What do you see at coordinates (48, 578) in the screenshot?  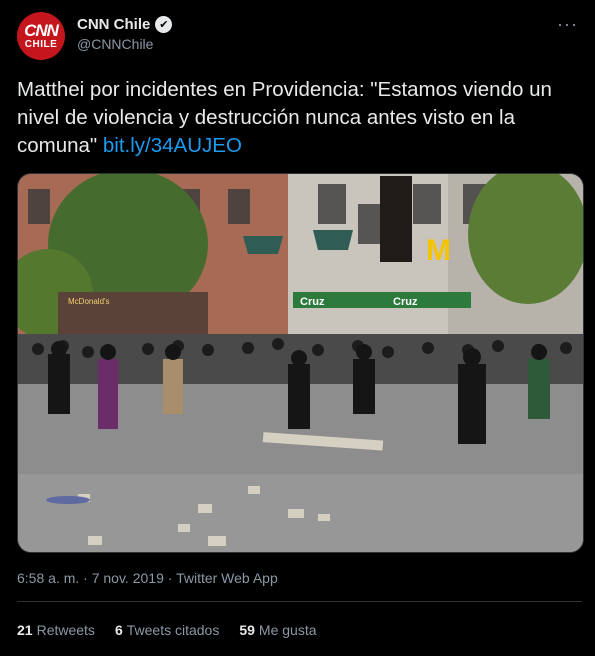 I see `tweet-time: 6:58 a. m.` at bounding box center [48, 578].